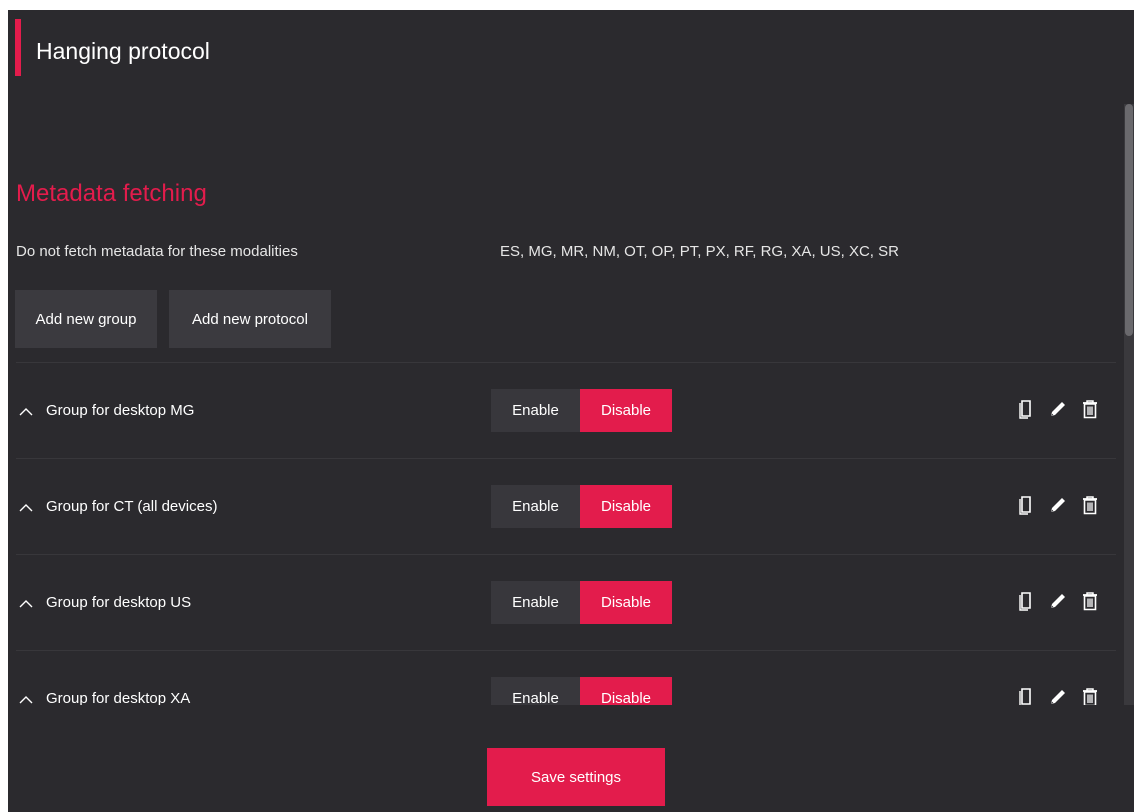 Image resolution: width=1134 pixels, height=812 pixels. I want to click on group-row: Group for desktop XA Enable Disable, so click(566, 678).